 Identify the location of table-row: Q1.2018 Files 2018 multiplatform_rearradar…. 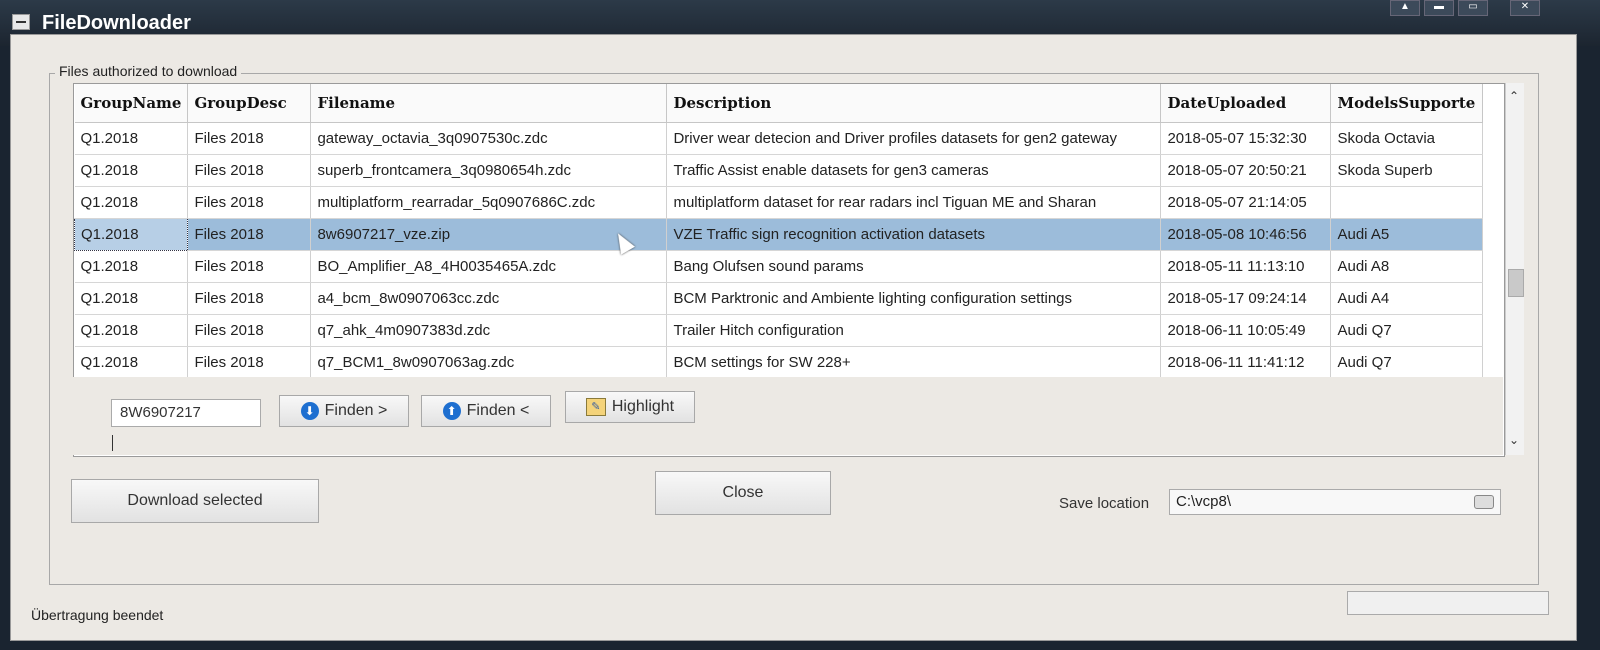
(779, 202).